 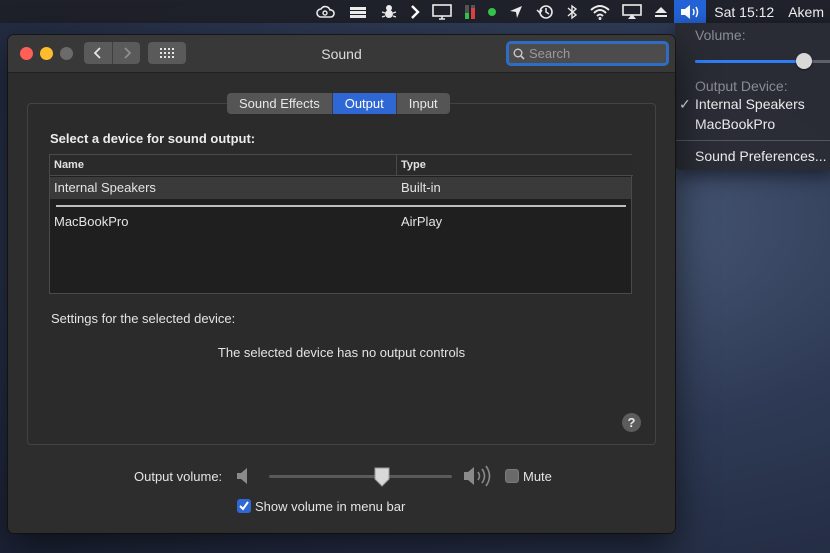 What do you see at coordinates (242, 476) in the screenshot?
I see `speaker-low-icon` at bounding box center [242, 476].